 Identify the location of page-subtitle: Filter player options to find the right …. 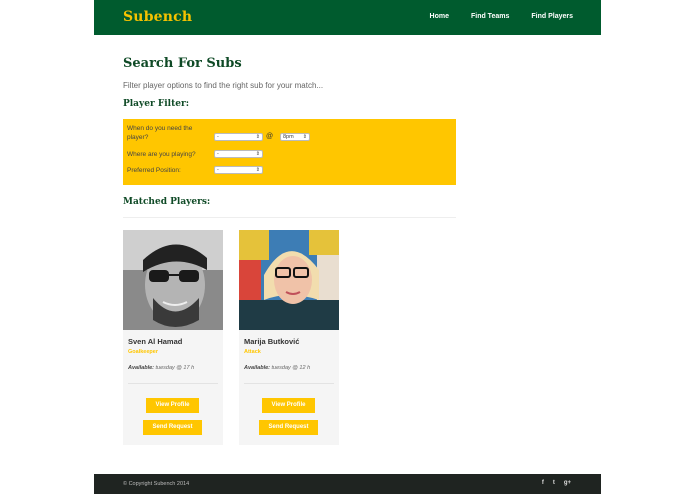
(223, 85).